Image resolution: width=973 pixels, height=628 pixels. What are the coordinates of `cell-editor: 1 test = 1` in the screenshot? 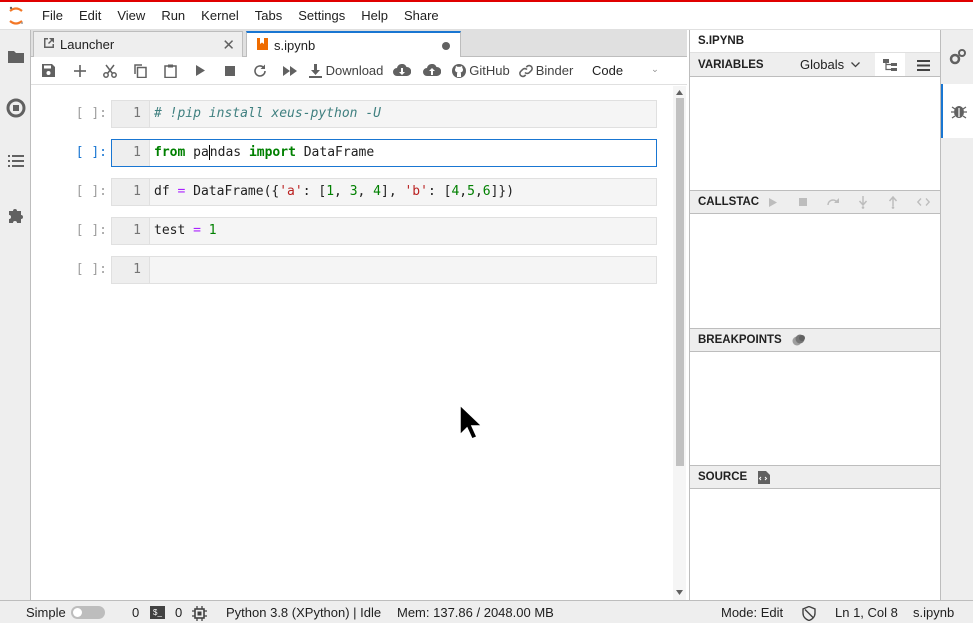 It's located at (384, 231).